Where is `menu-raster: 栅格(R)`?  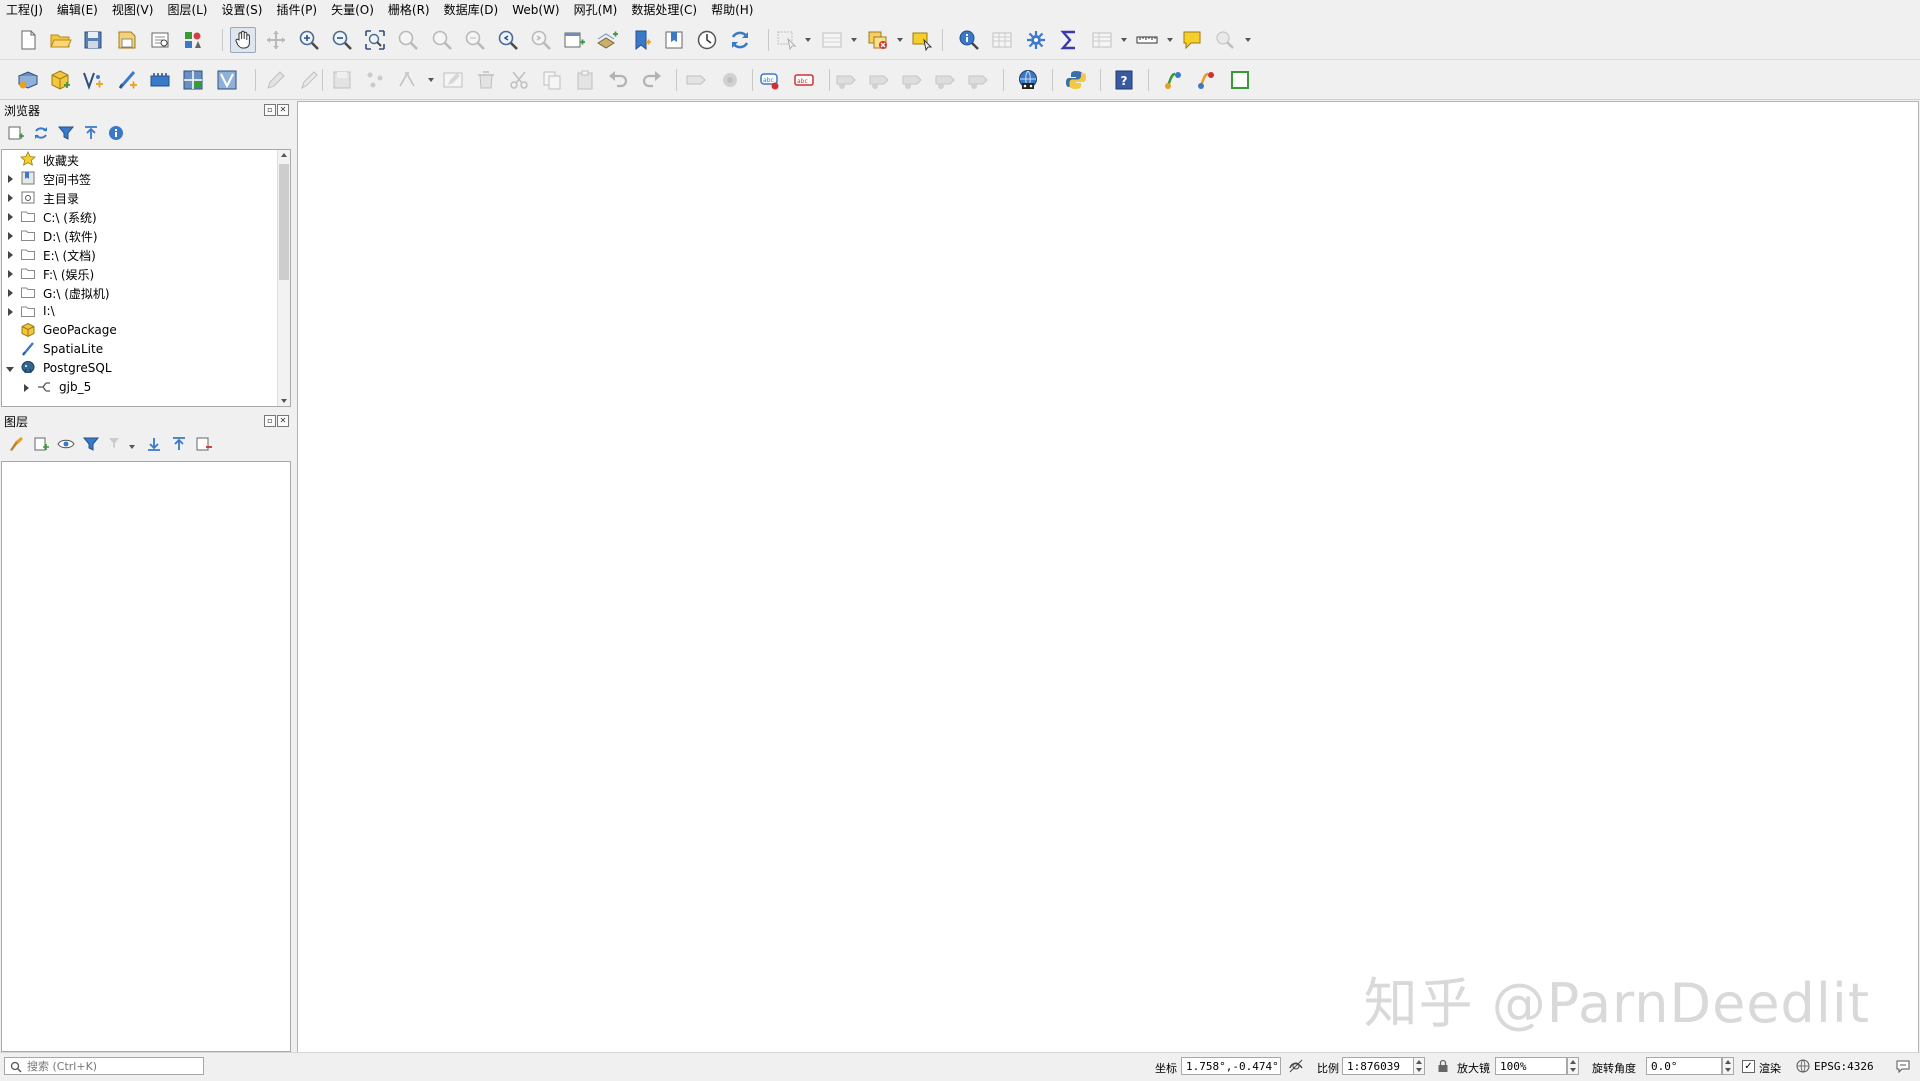 menu-raster: 栅格(R) is located at coordinates (408, 10).